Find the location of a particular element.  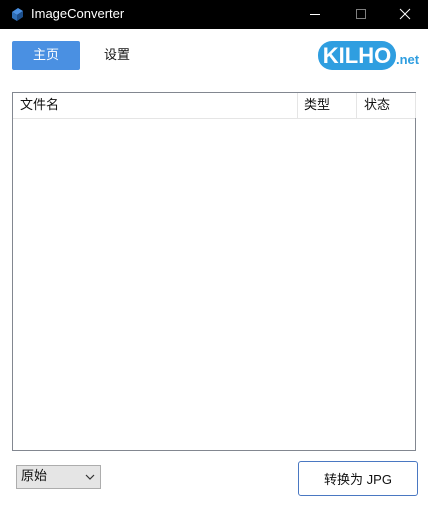

maximize-button is located at coordinates (361, 14).